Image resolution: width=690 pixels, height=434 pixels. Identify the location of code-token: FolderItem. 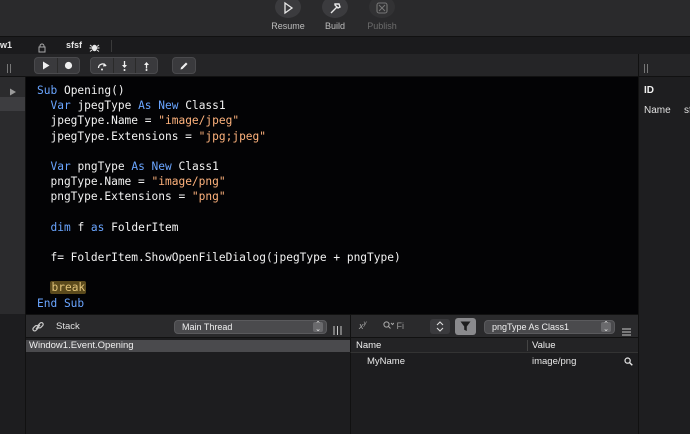
(141, 227).